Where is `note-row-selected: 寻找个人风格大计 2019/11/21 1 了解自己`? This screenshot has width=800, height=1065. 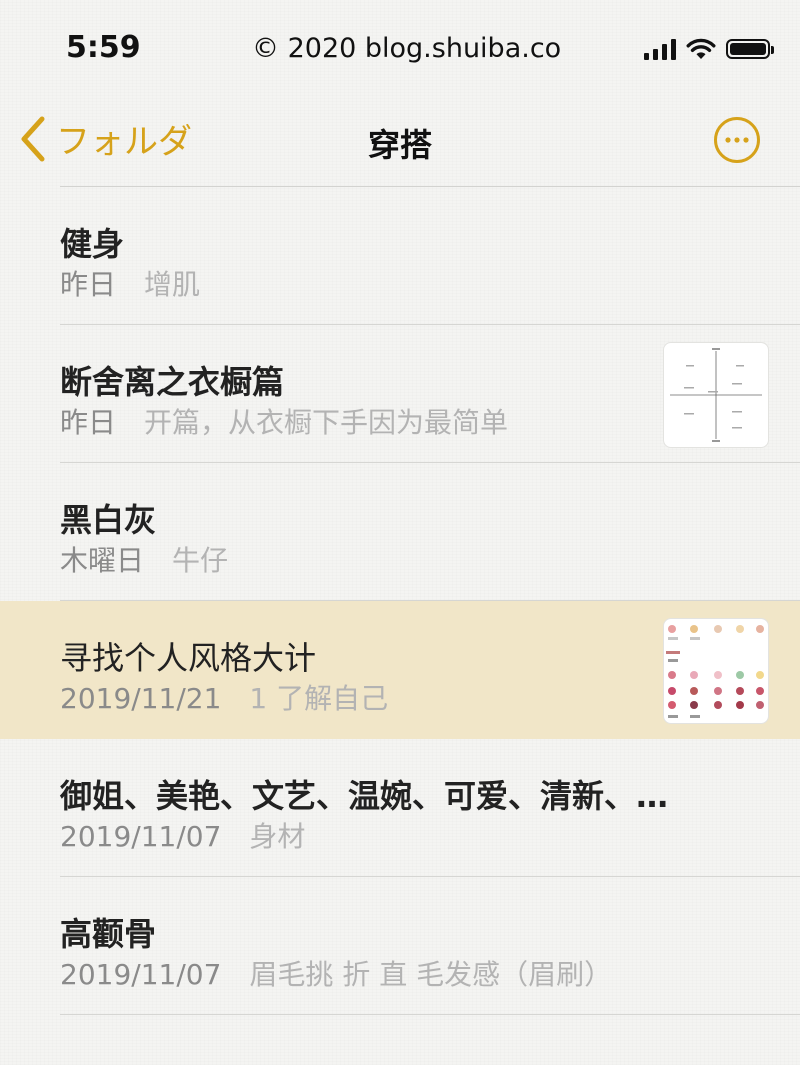 note-row-selected: 寻找个人风格大计 2019/11/21 1 了解自己 is located at coordinates (400, 670).